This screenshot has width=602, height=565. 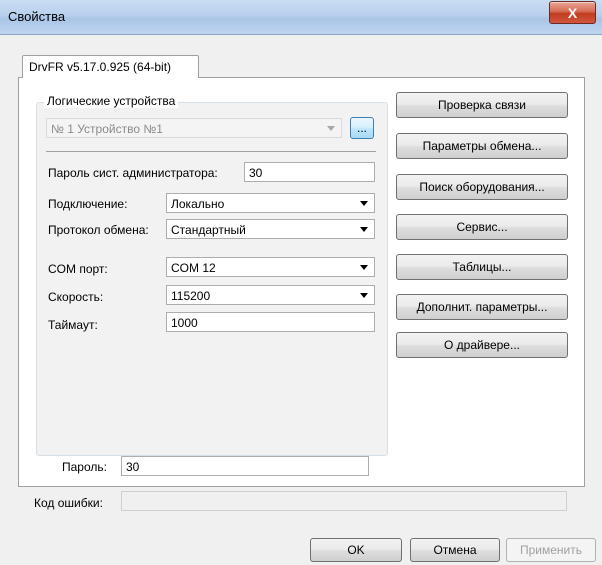 I want to click on title-bar: Свойства X, so click(x=301, y=17).